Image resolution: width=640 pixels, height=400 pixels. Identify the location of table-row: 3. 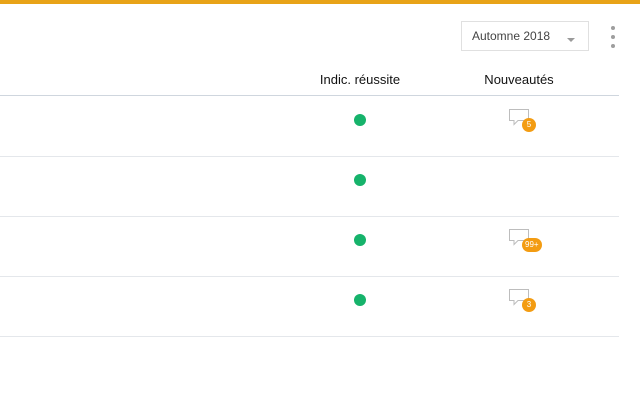
(309, 306).